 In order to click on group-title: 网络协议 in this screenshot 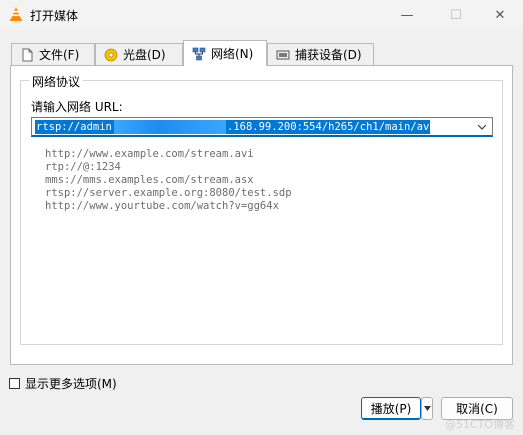, I will do `click(56, 81)`.